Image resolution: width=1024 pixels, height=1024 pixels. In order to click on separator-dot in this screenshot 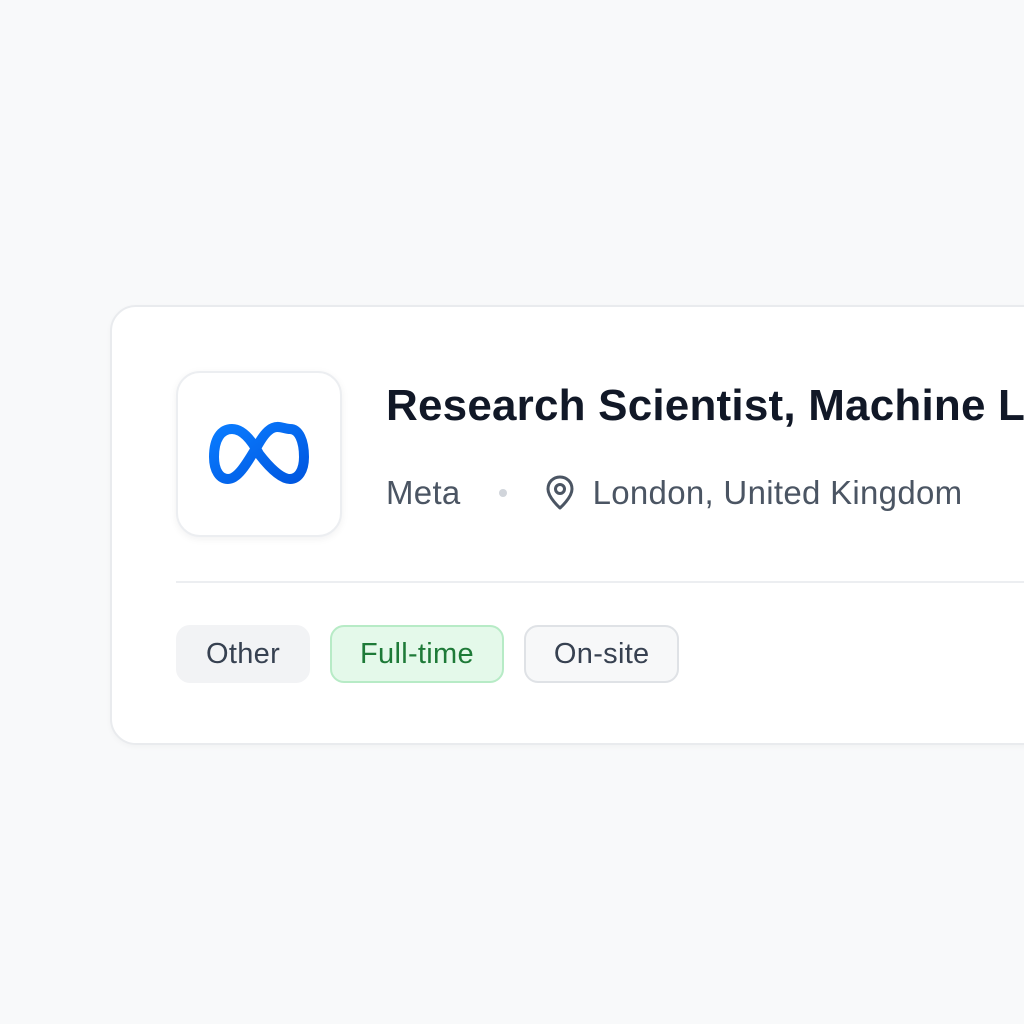, I will do `click(502, 493)`.